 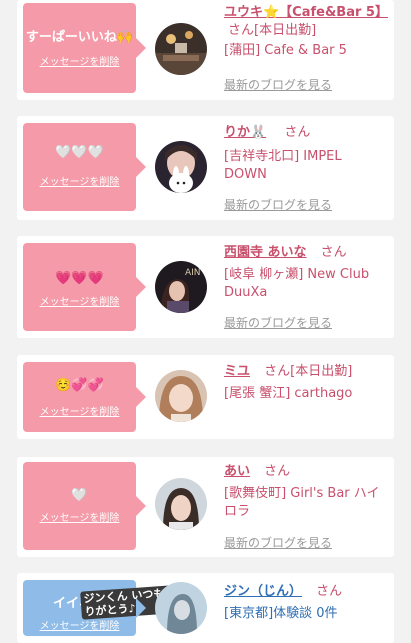 What do you see at coordinates (79, 278) in the screenshot?
I see `message-text: 💗💗💗` at bounding box center [79, 278].